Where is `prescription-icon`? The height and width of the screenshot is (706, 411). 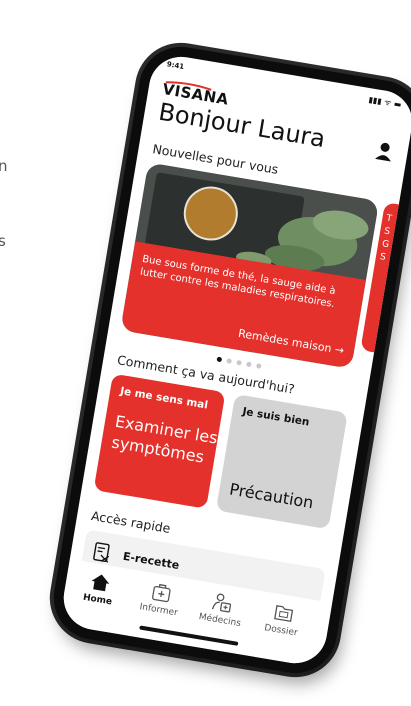
prescription-icon is located at coordinates (101, 552).